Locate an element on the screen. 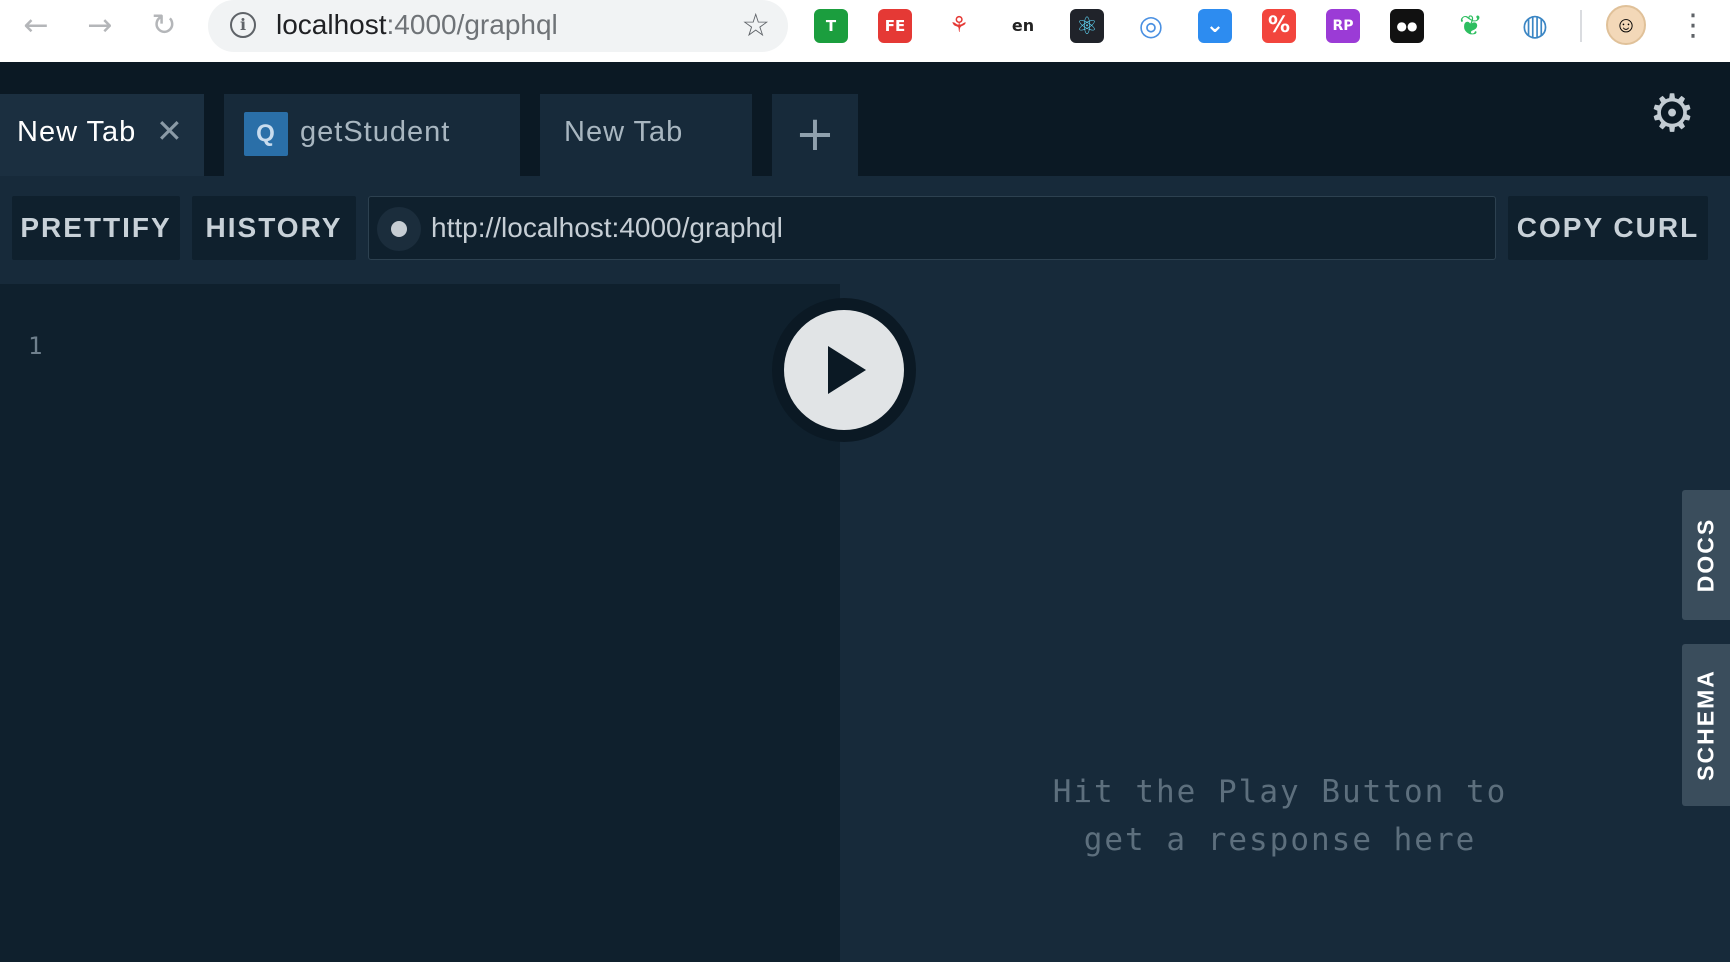 The image size is (1730, 962). evernote-icon: ❦ is located at coordinates (1471, 26).